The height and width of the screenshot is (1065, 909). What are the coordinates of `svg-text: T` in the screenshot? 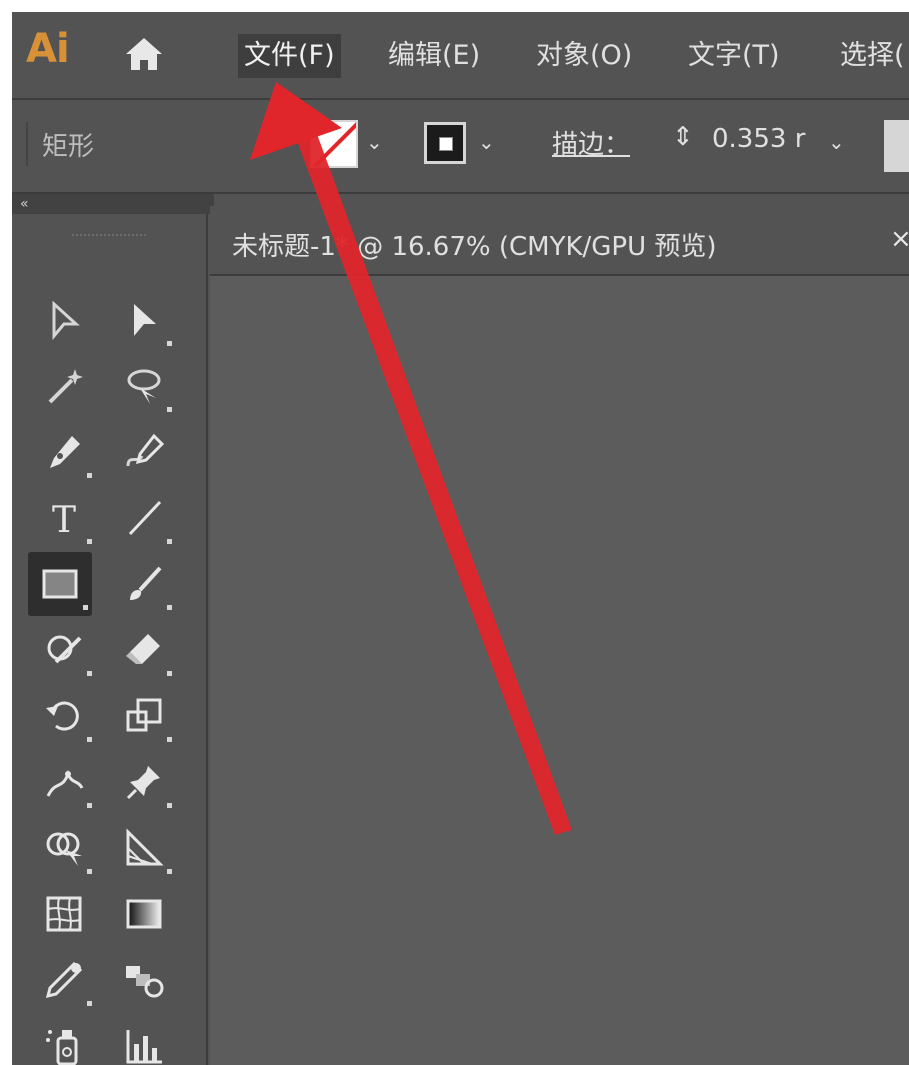 It's located at (64, 520).